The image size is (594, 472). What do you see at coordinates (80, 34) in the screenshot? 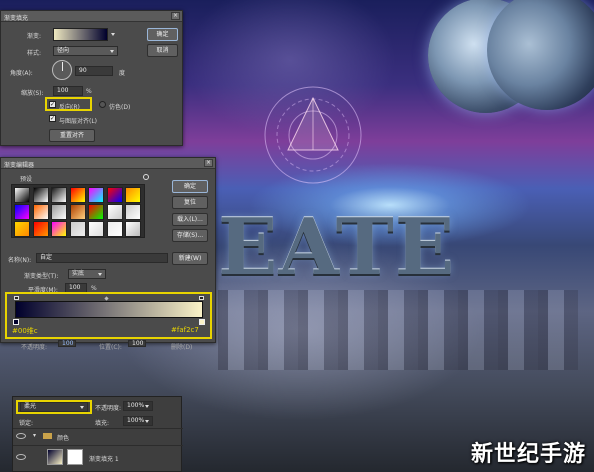
I see `gradient-preview` at bounding box center [80, 34].